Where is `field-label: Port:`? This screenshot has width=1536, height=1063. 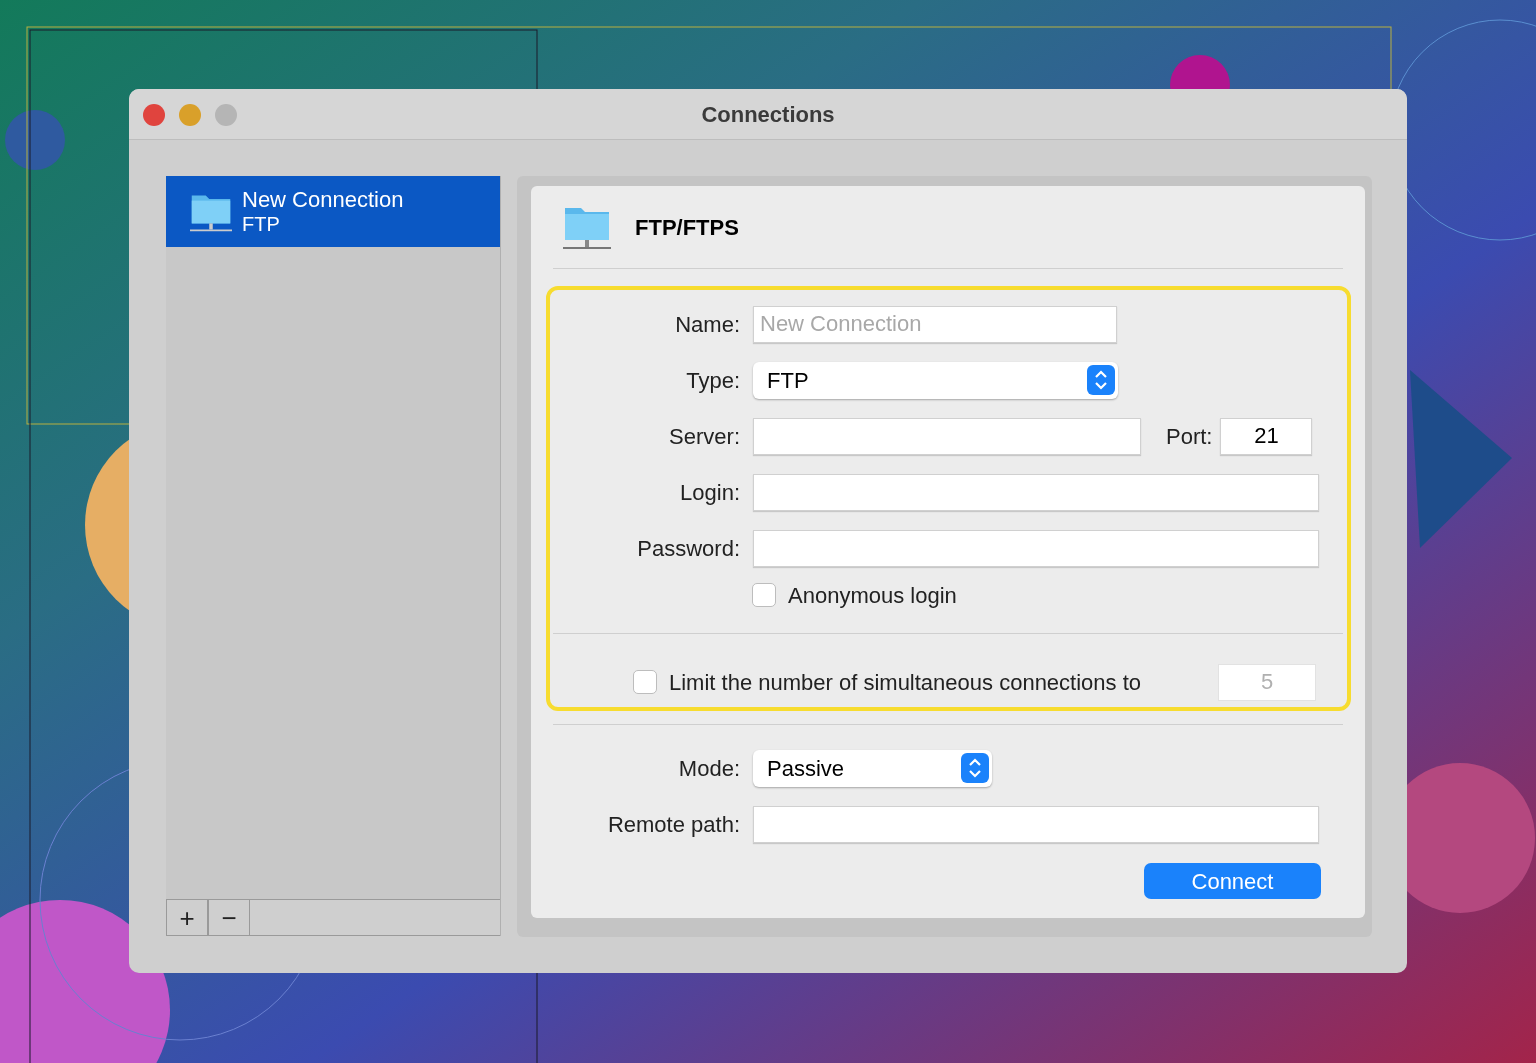
field-label: Port: is located at coordinates (1189, 436).